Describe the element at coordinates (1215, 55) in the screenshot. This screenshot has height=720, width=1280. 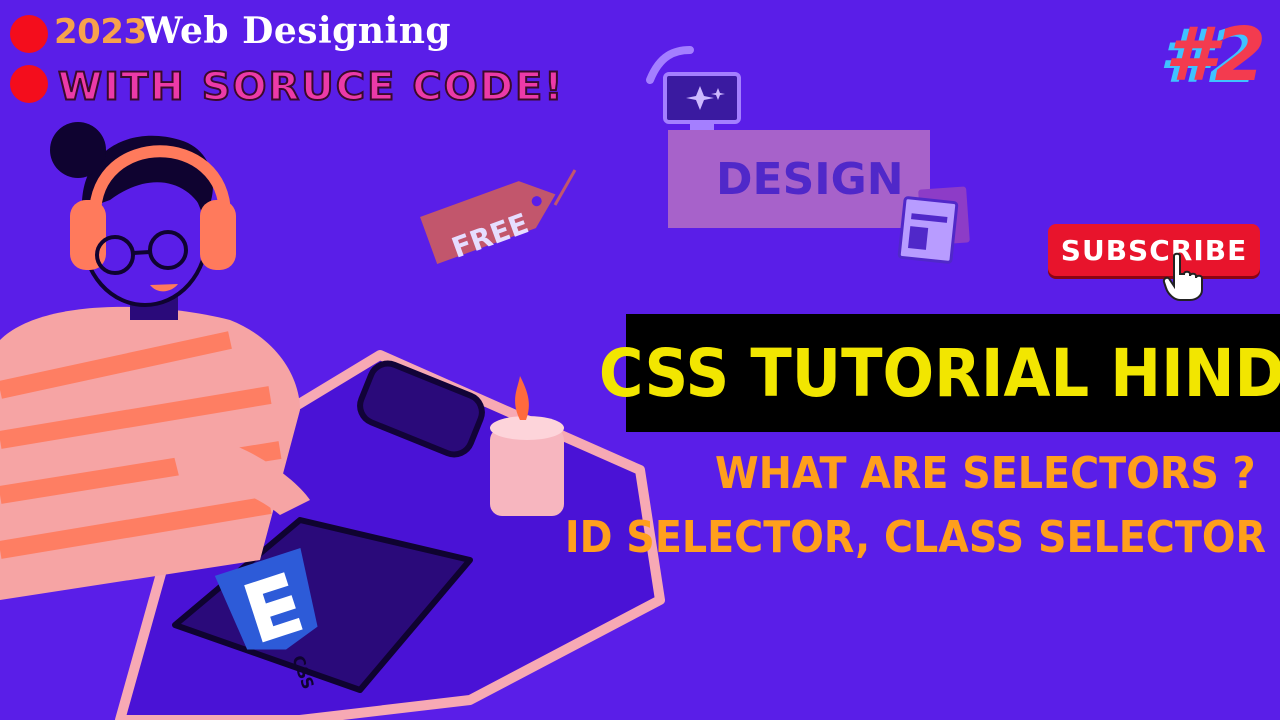
I see `episode-number: #2` at that location.